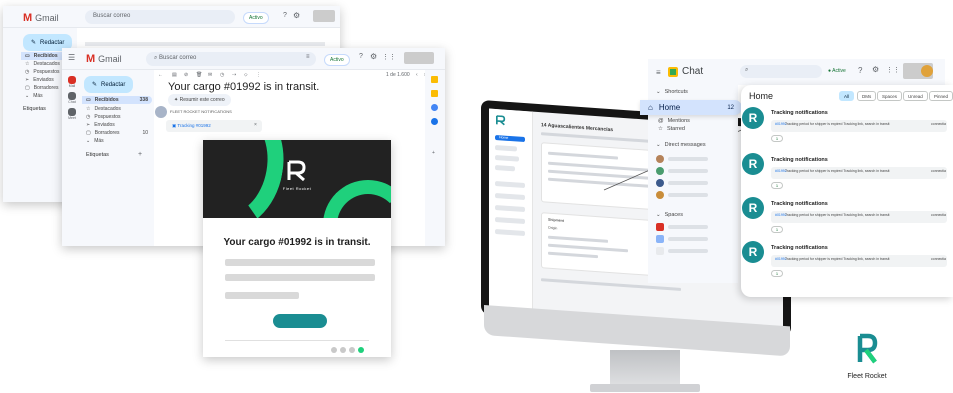  What do you see at coordinates (205, 44) in the screenshot?
I see `list-row` at bounding box center [205, 44].